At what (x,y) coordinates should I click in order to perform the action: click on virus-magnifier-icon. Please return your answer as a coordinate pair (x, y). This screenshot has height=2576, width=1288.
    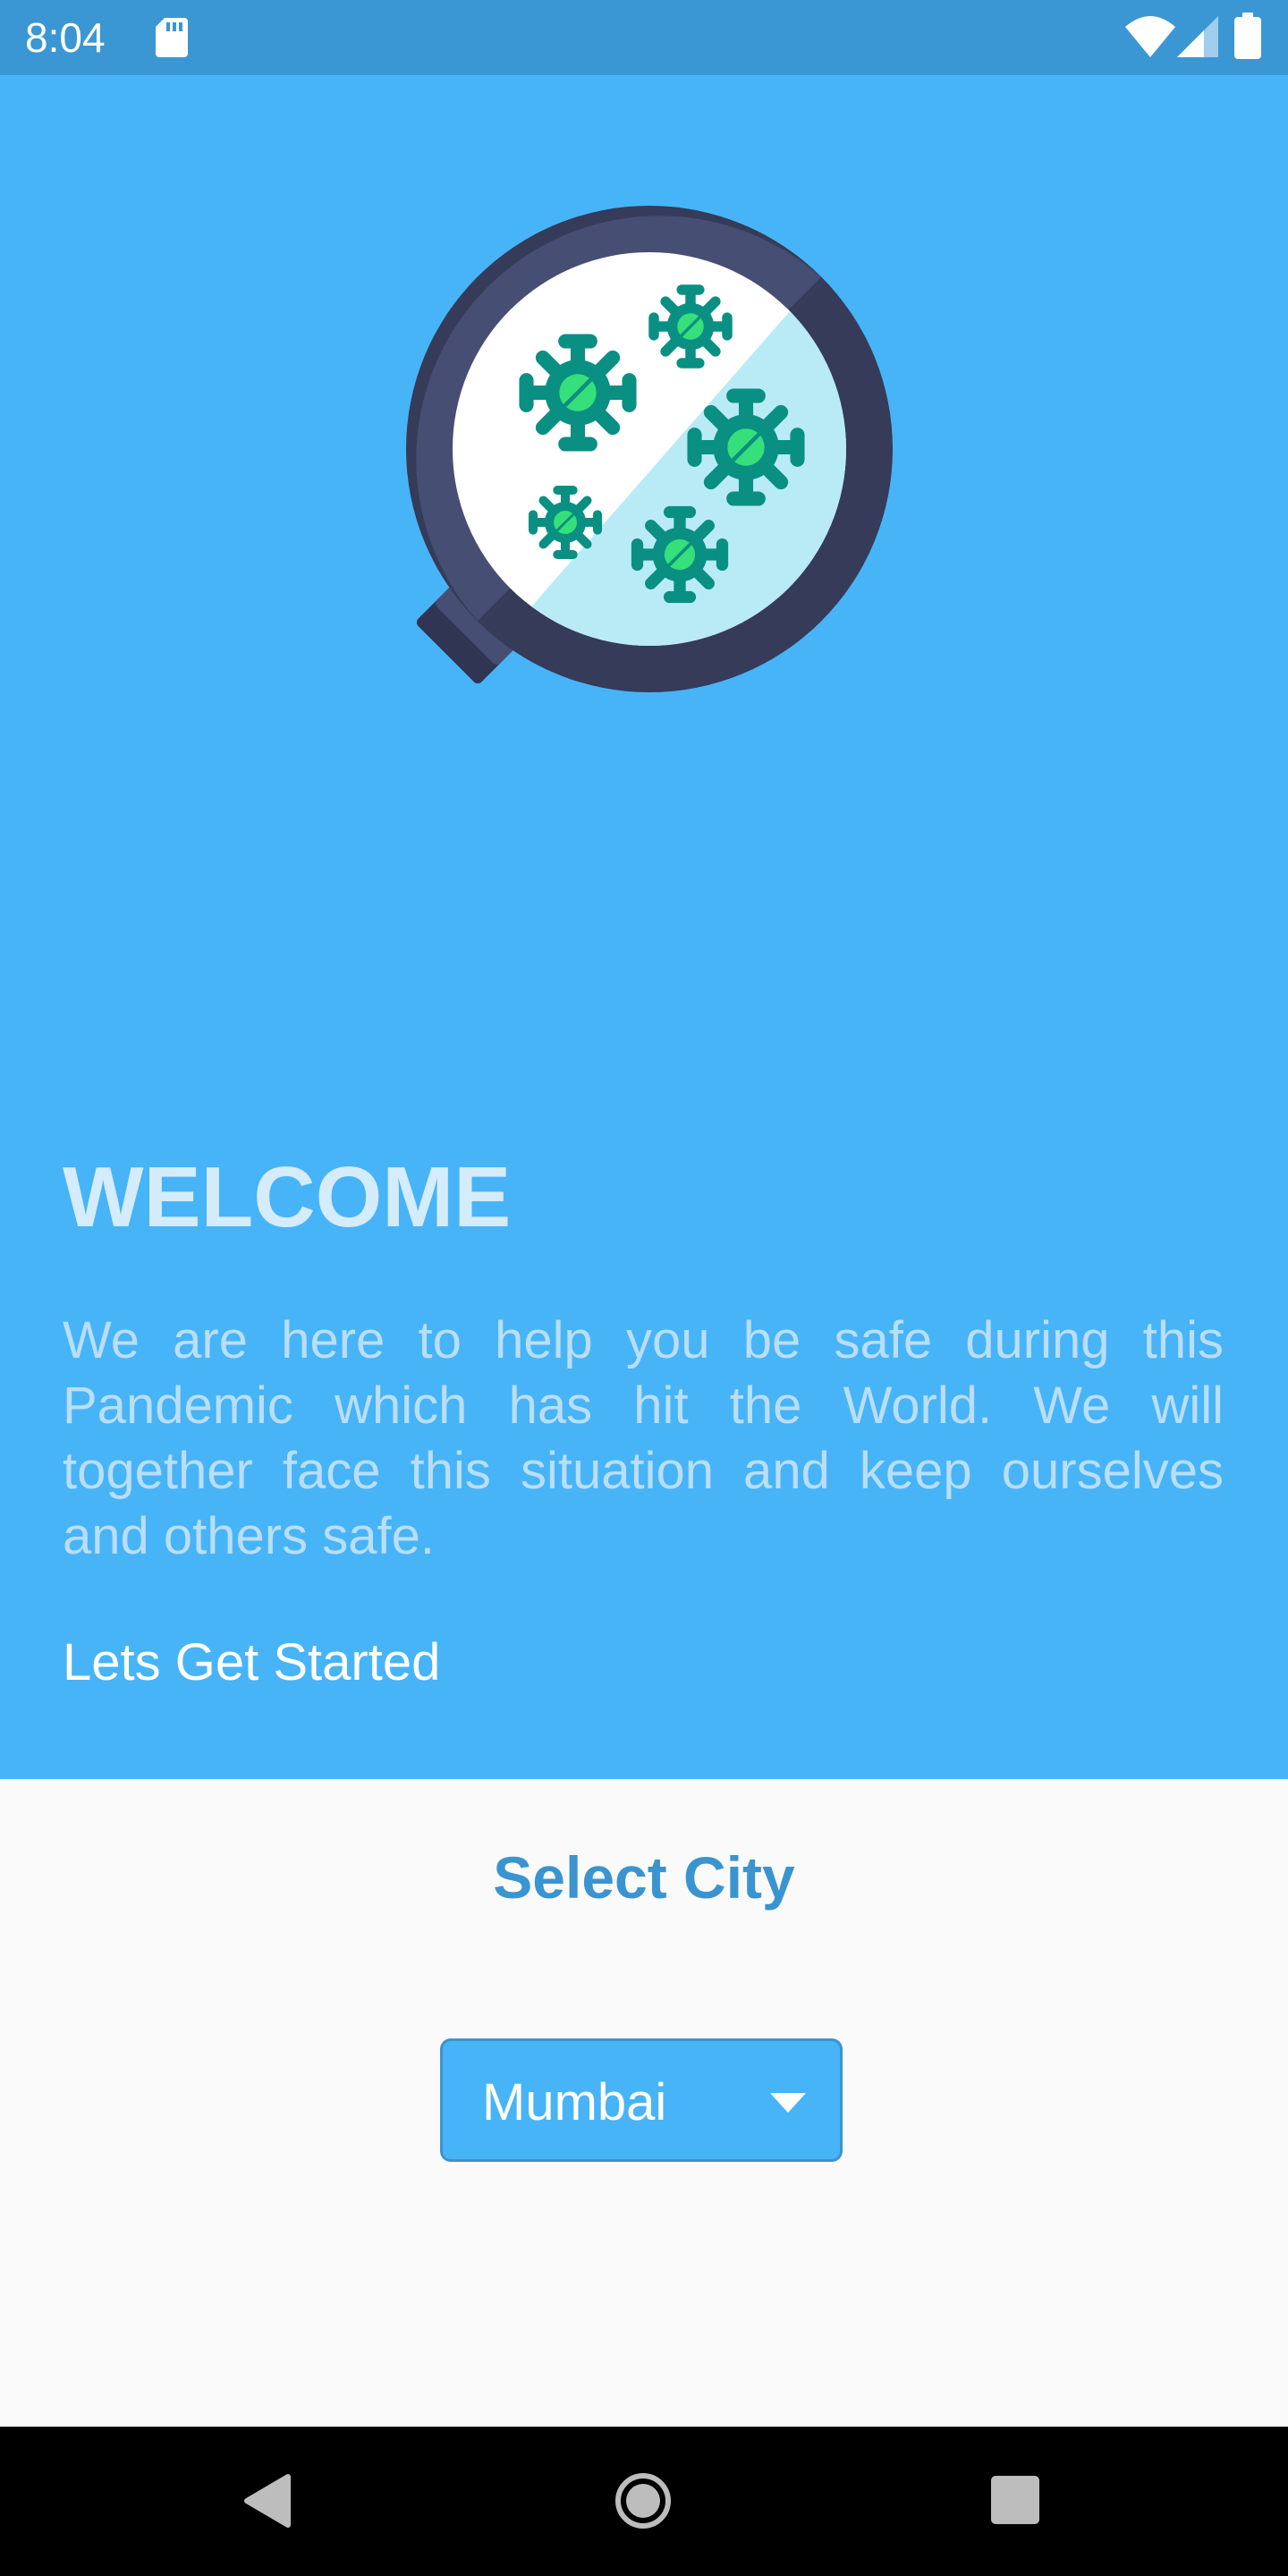
    Looking at the image, I should click on (649, 449).